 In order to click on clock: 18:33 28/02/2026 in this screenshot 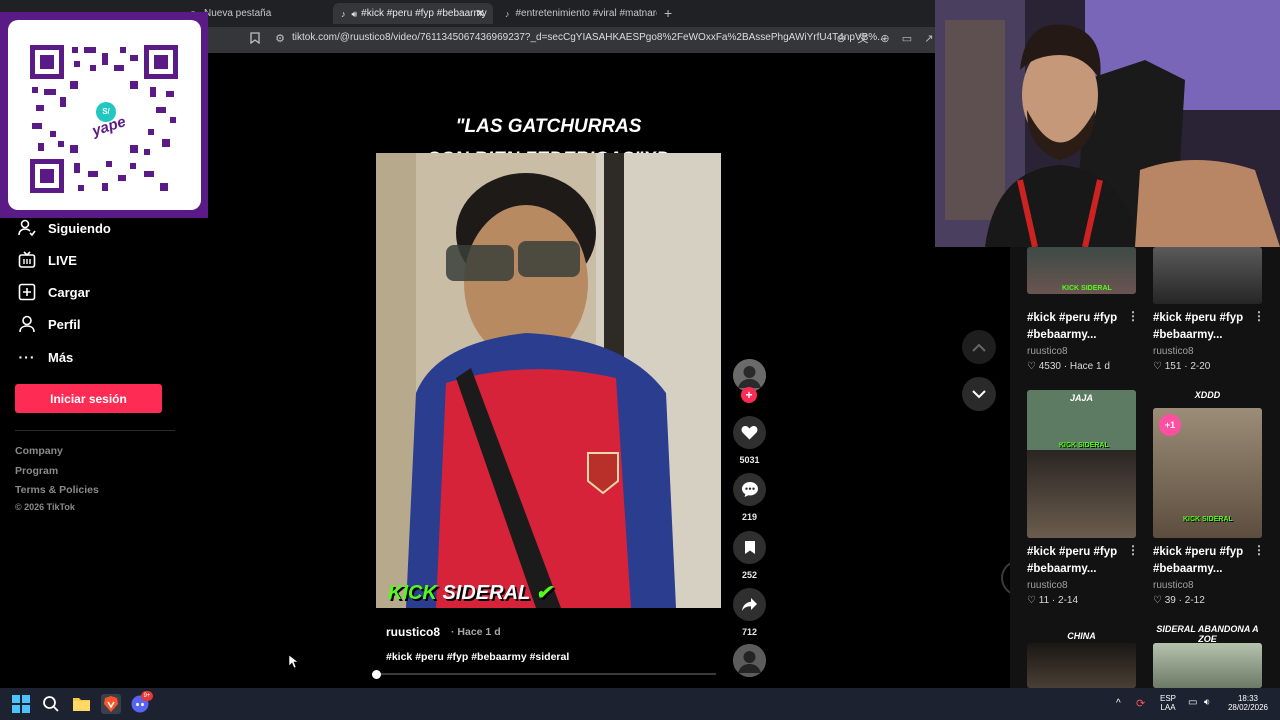, I will do `click(1248, 703)`.